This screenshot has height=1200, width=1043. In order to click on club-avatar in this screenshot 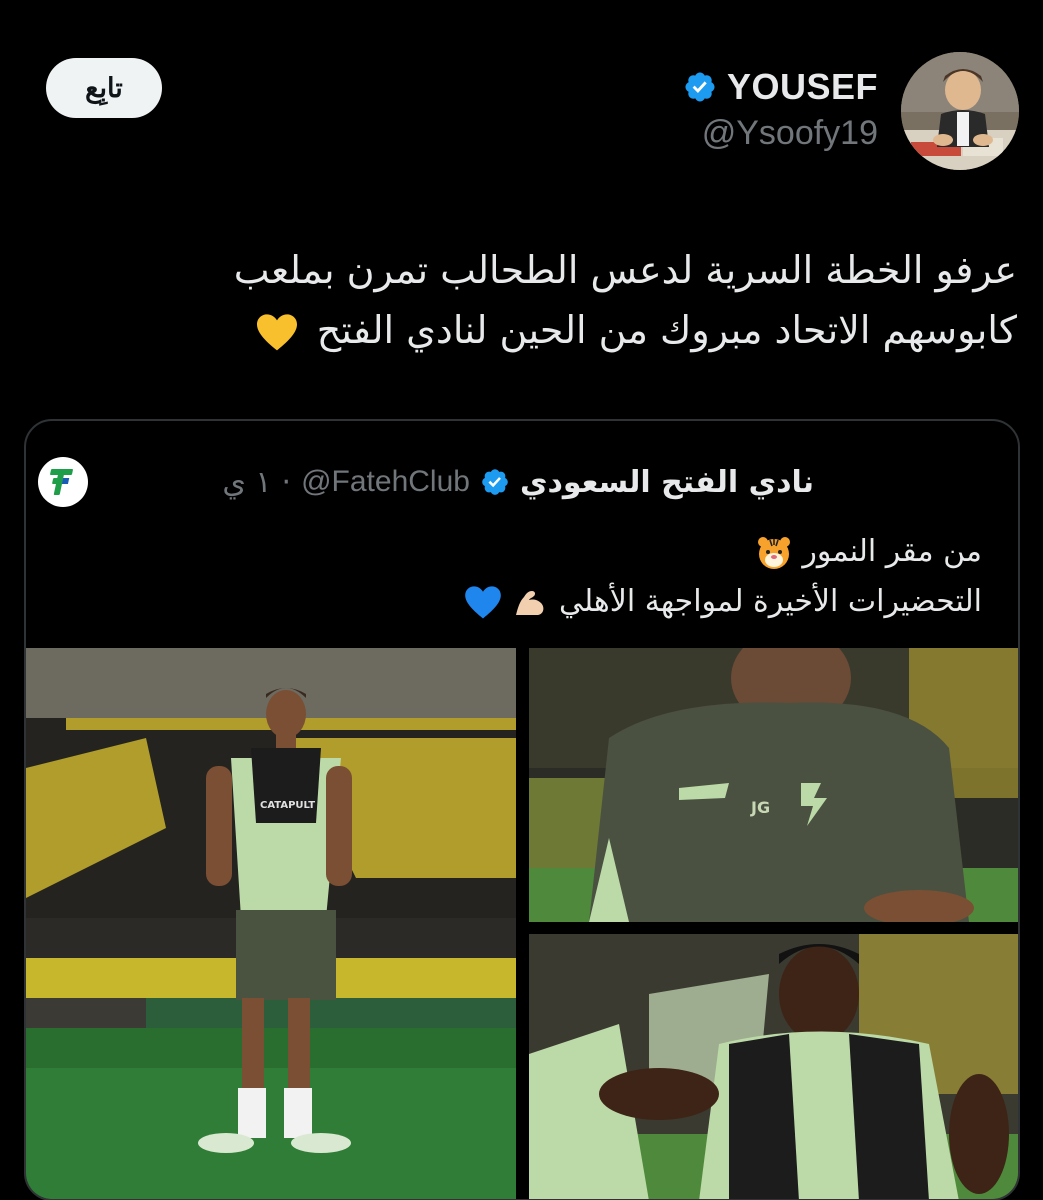, I will do `click(63, 482)`.